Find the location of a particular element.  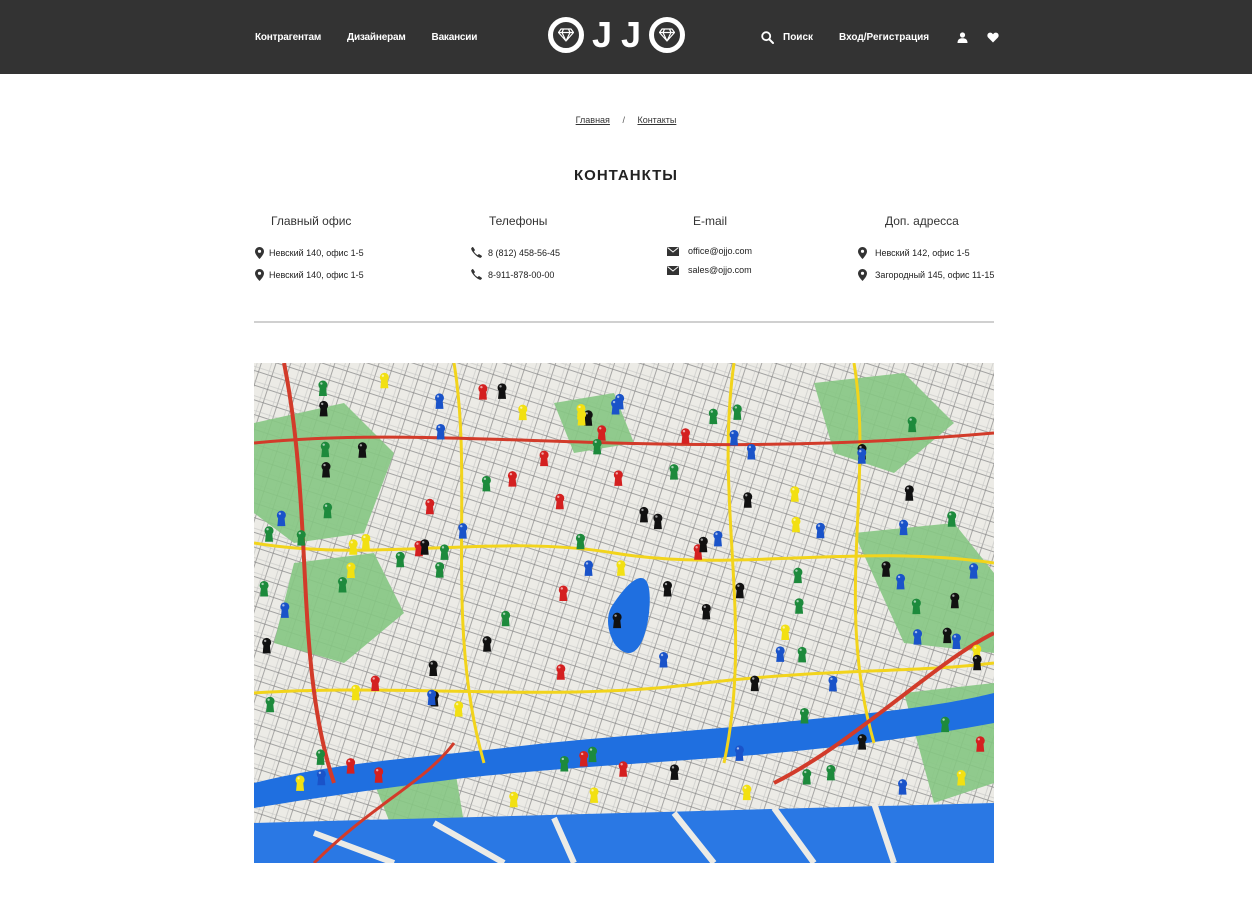

breadcrumb: Главная / Контакты is located at coordinates (626, 120).